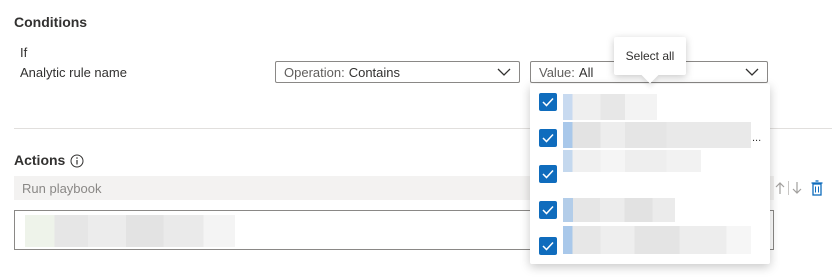  What do you see at coordinates (797, 188) in the screenshot?
I see `arrow-down-icon` at bounding box center [797, 188].